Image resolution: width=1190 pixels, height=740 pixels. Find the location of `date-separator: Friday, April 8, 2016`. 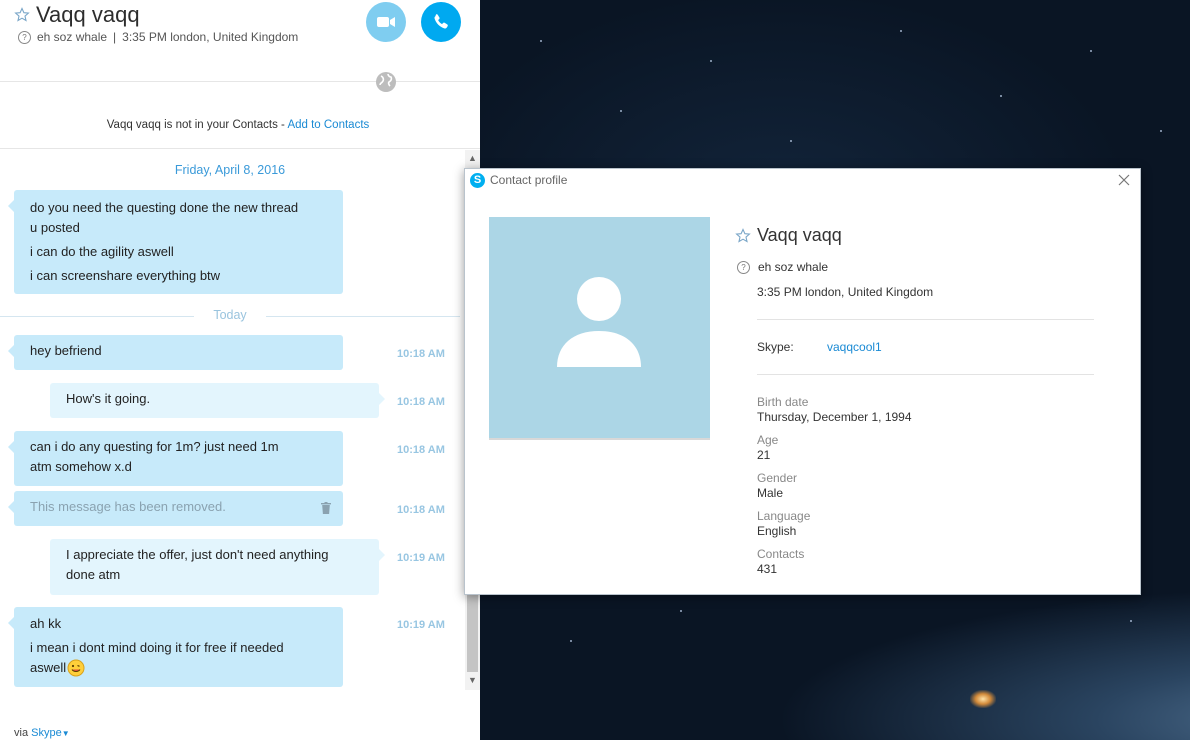

date-separator: Friday, April 8, 2016 is located at coordinates (230, 170).